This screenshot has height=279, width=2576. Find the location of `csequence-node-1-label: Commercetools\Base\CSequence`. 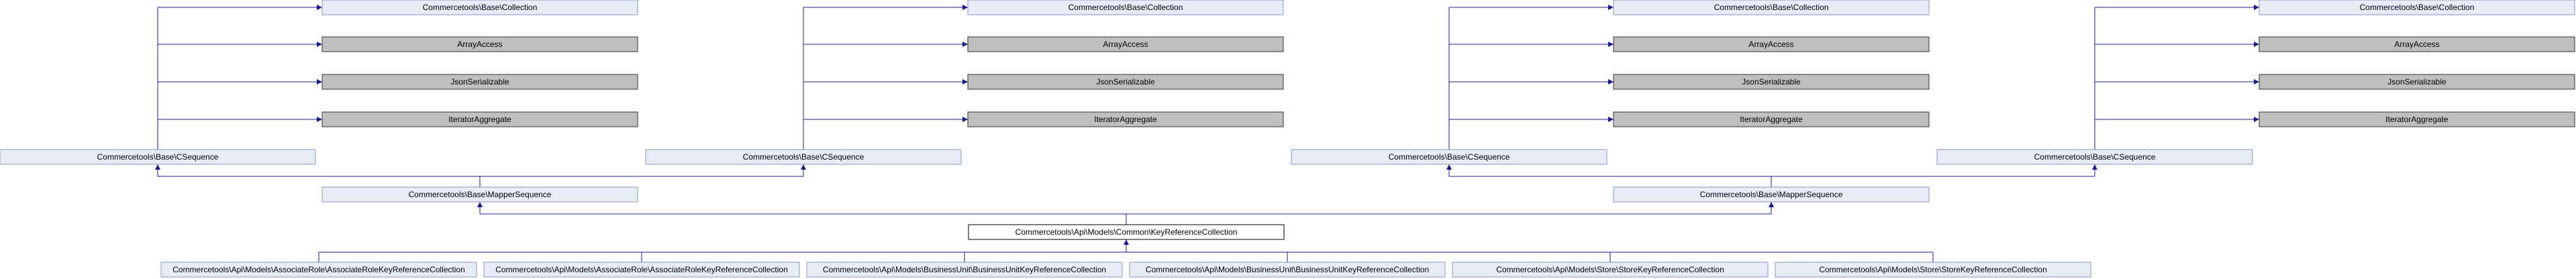

csequence-node-1-label: Commercetools\Base\CSequence is located at coordinates (158, 157).